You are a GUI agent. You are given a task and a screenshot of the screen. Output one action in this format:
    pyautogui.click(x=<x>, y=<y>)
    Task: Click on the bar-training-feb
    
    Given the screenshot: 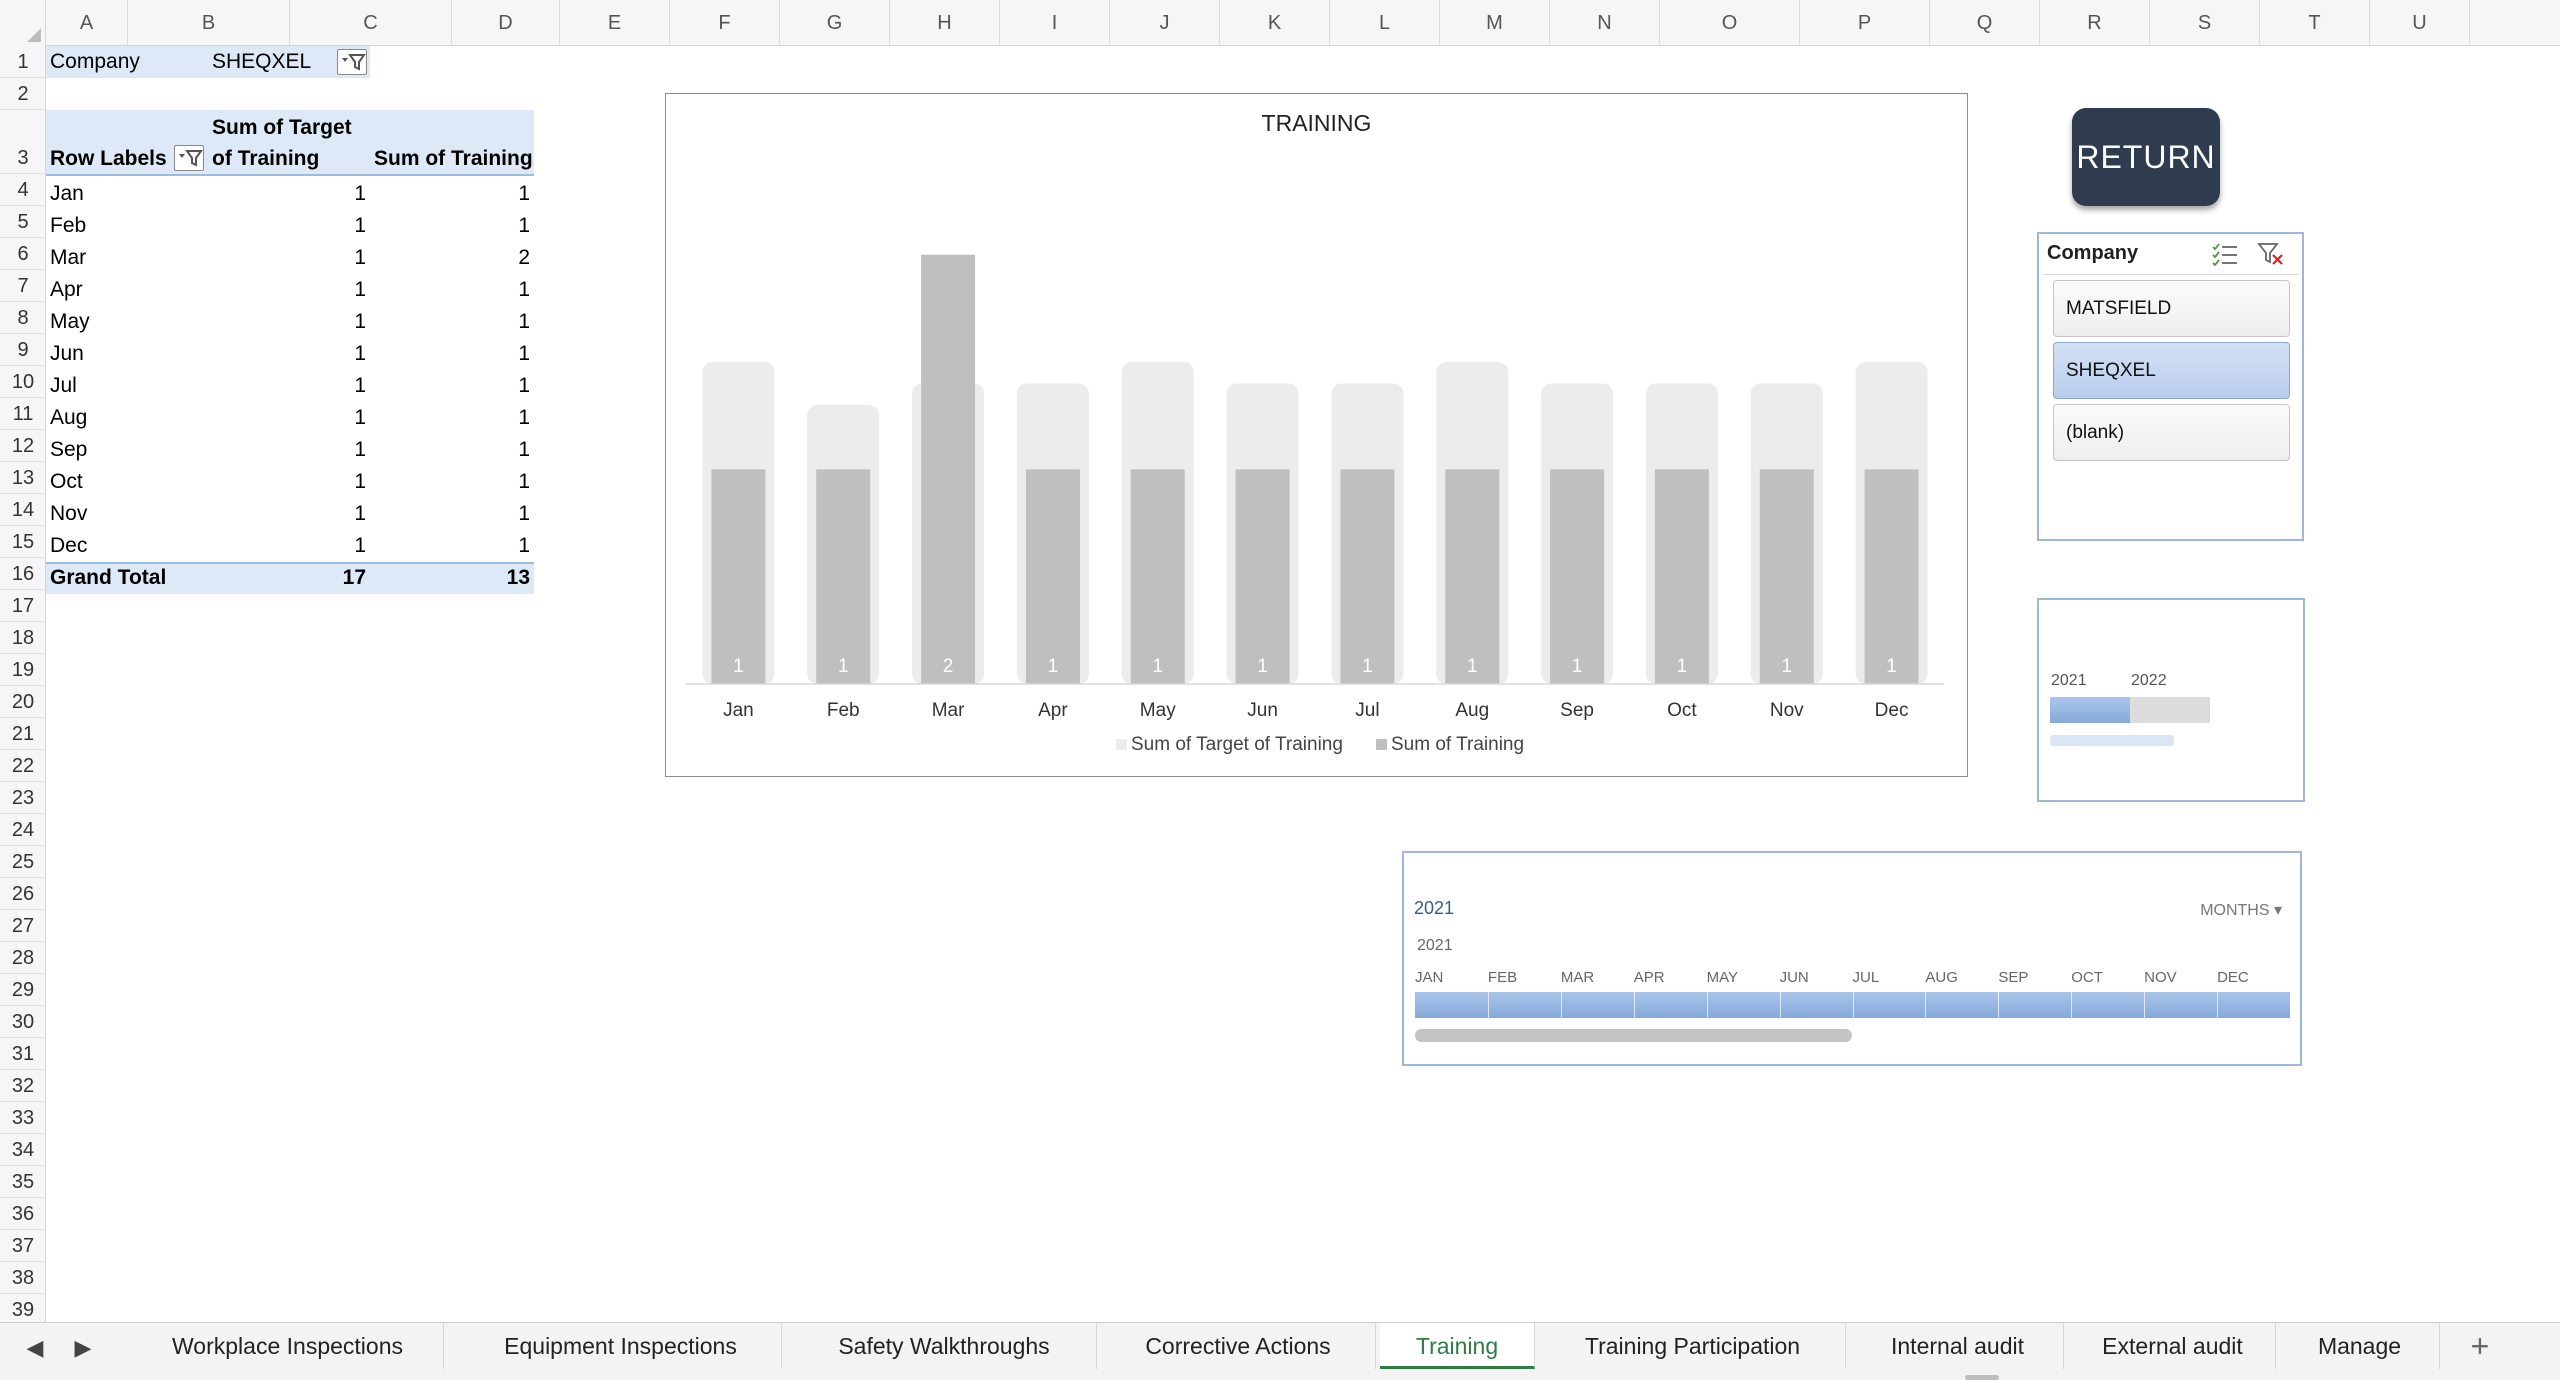 What is the action you would take?
    pyautogui.click(x=843, y=576)
    